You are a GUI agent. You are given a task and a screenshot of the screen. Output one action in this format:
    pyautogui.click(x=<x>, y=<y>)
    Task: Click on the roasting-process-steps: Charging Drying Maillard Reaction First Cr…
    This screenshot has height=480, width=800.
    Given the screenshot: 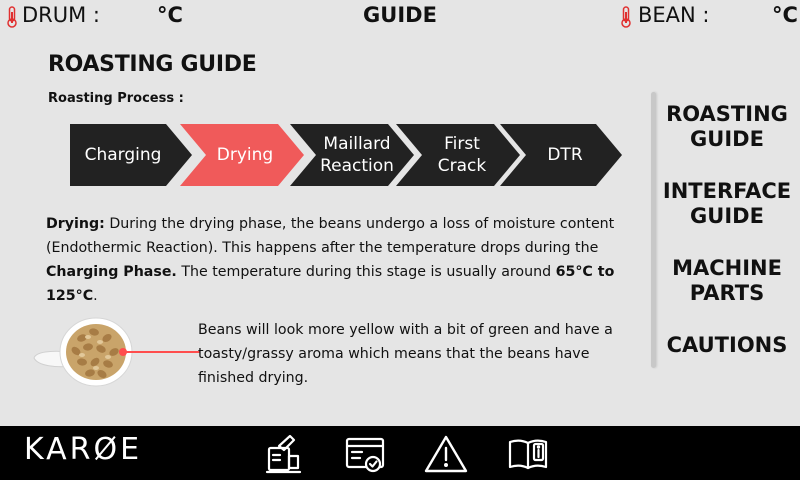 What is the action you would take?
    pyautogui.click(x=346, y=155)
    